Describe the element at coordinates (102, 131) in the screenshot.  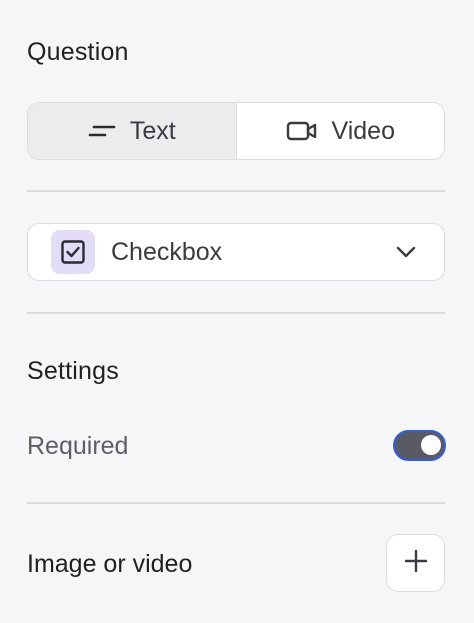
I see `text-lines-icon` at that location.